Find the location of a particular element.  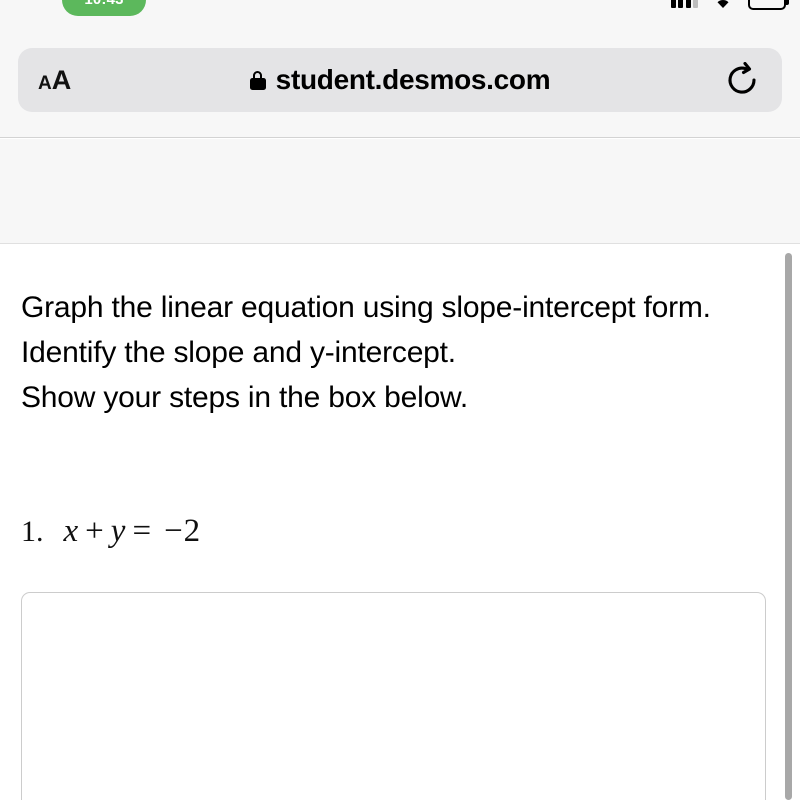

address-bar: AA student.desmos.com is located at coordinates (400, 80).